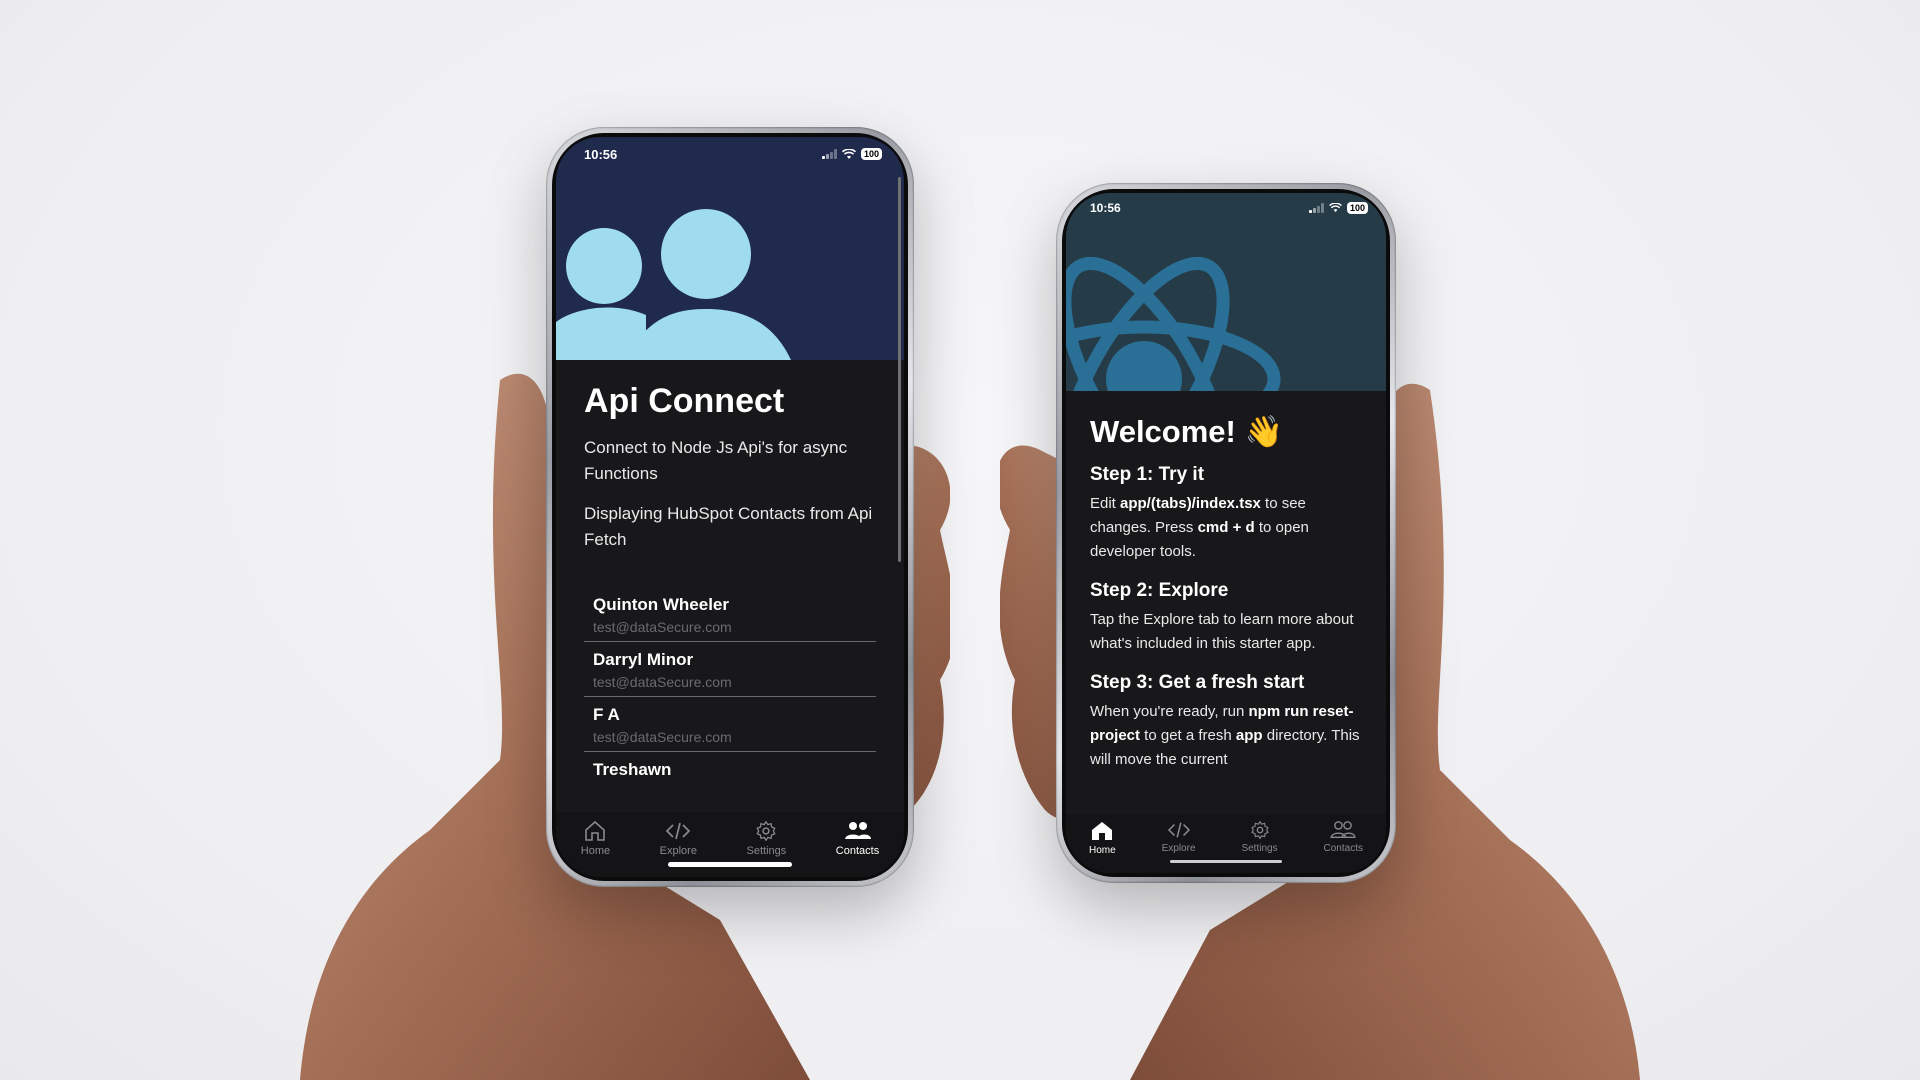 This screenshot has height=1080, width=1920. I want to click on list-item: Darryl Minor test@dataSecure.com, so click(730, 669).